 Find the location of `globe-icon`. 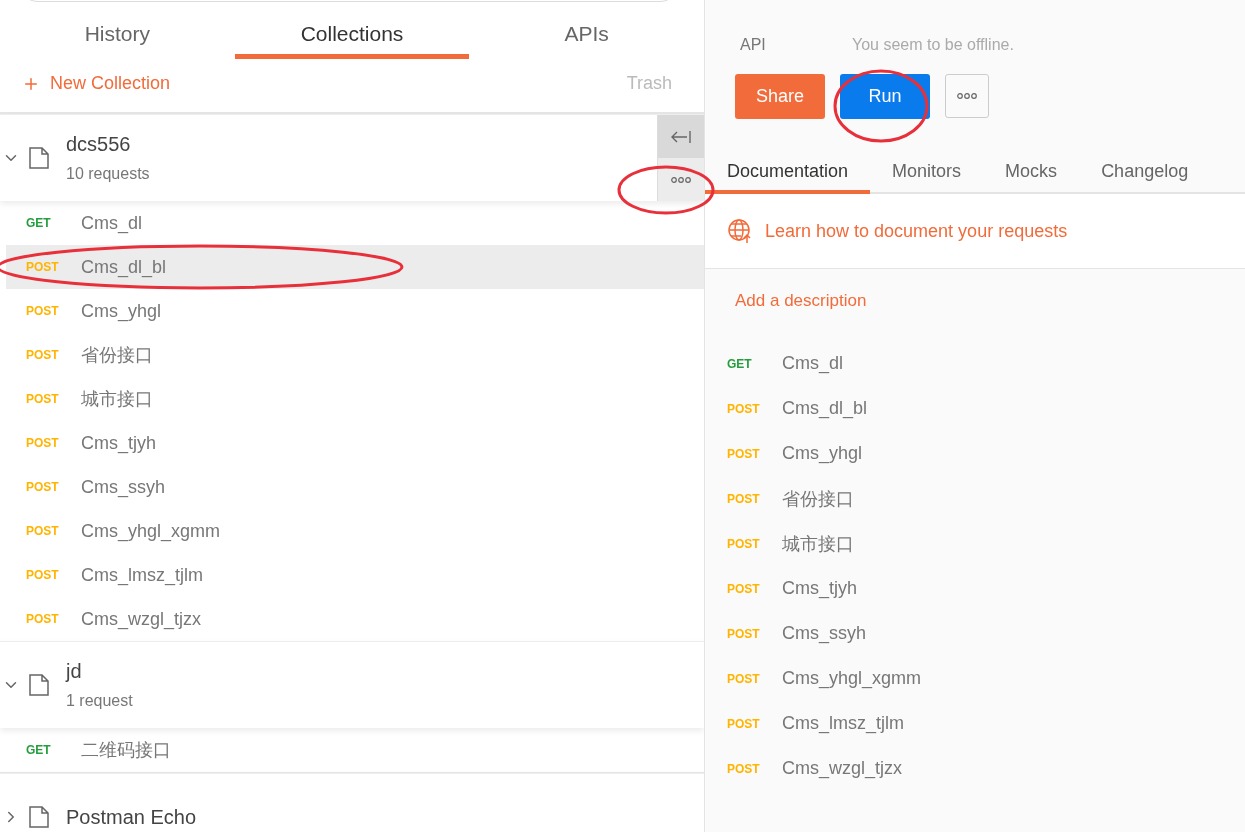

globe-icon is located at coordinates (740, 231).